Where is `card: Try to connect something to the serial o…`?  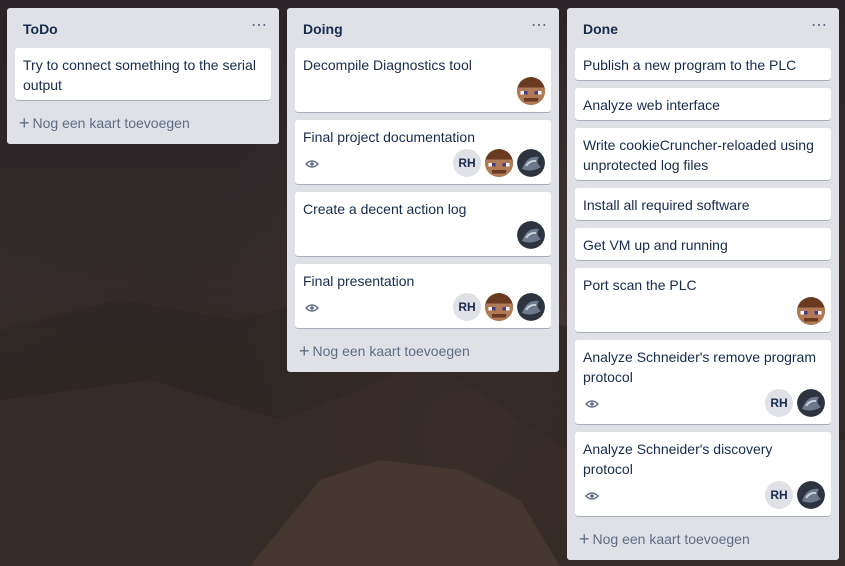
card: Try to connect something to the serial o… is located at coordinates (143, 74).